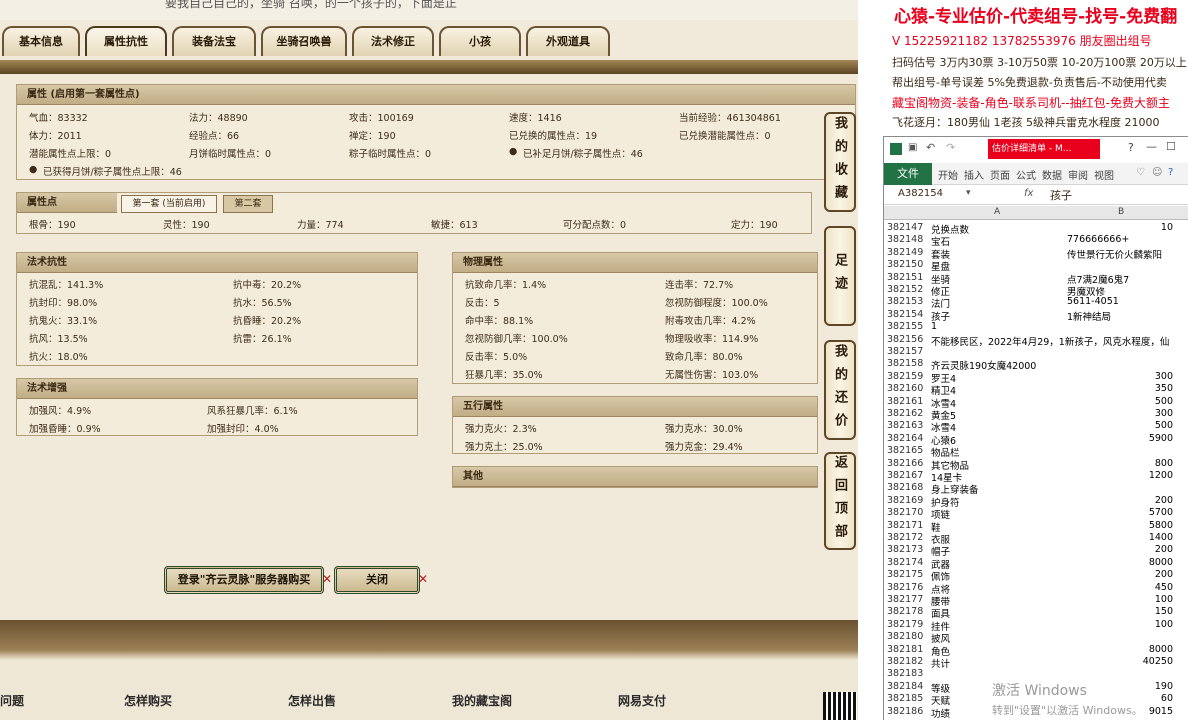 Image resolution: width=1188 pixels, height=720 pixels. Describe the element at coordinates (907, 636) in the screenshot. I see `row-number: 382180` at that location.